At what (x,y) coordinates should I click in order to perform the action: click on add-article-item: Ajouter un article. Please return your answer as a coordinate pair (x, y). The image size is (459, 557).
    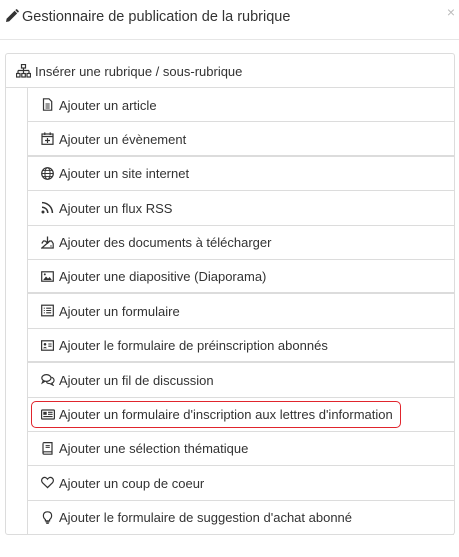
    Looking at the image, I should click on (240, 105).